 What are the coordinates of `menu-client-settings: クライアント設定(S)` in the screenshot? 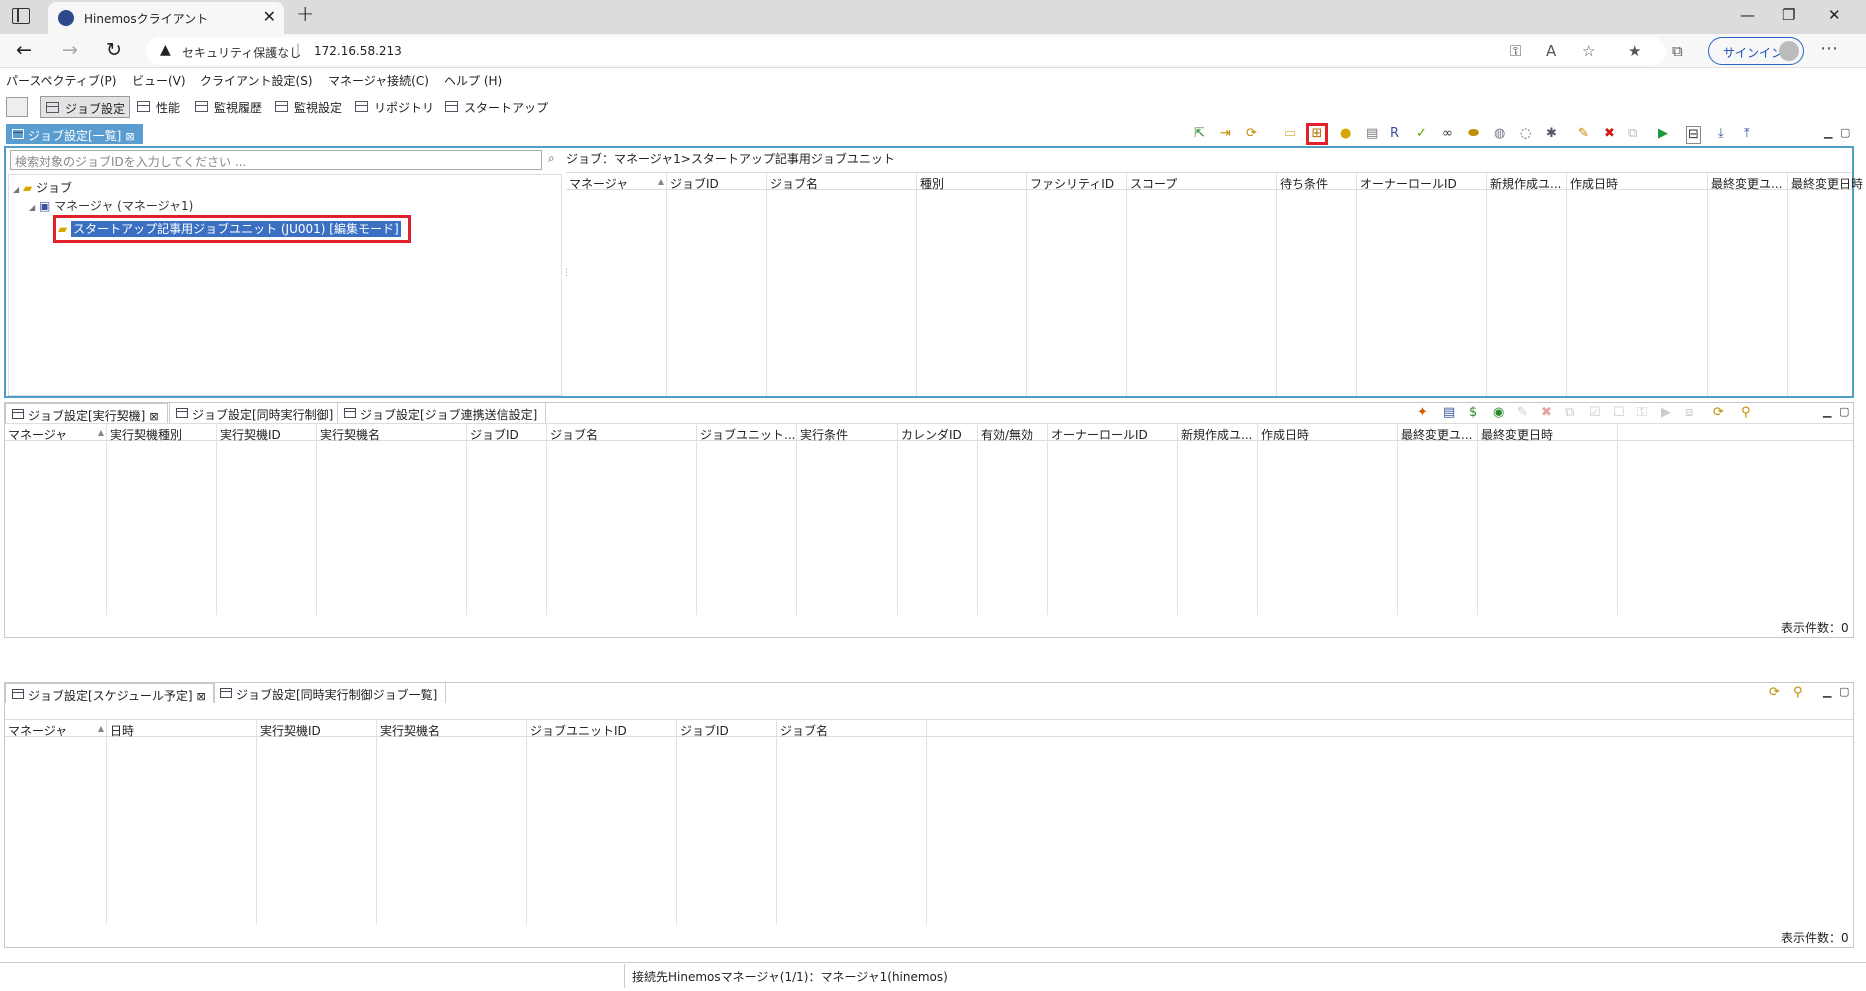 It's located at (256, 80).